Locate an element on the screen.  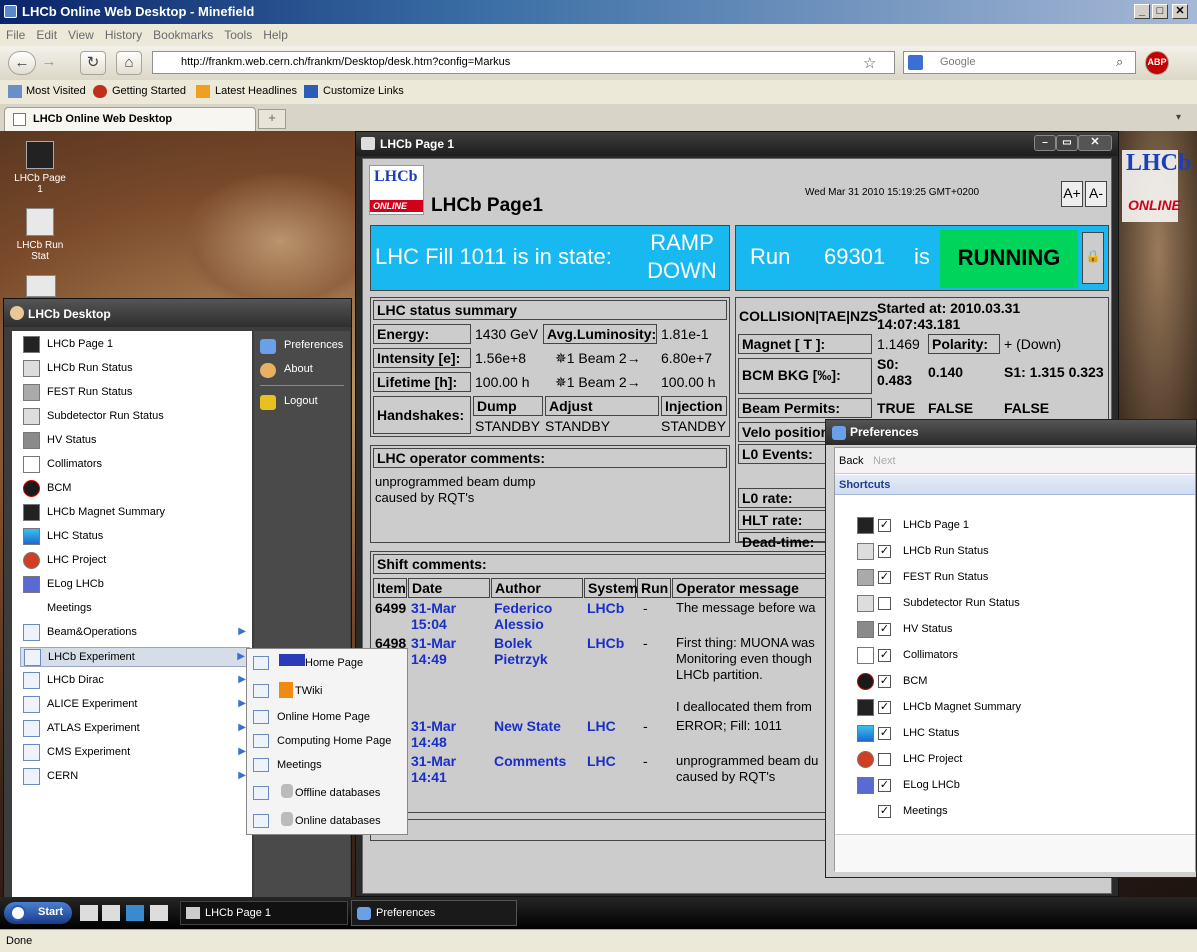
task-lhcb-page1: LHCb Page 1 is located at coordinates (264, 913).